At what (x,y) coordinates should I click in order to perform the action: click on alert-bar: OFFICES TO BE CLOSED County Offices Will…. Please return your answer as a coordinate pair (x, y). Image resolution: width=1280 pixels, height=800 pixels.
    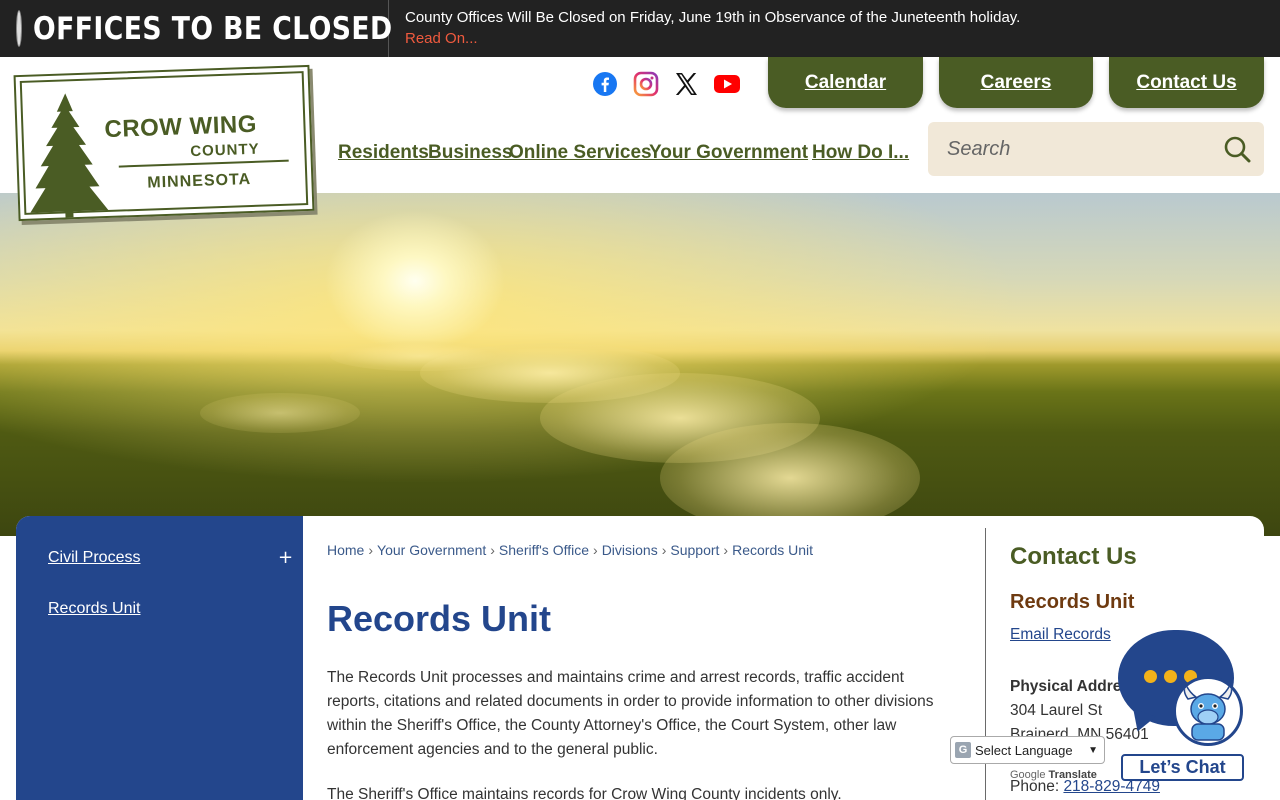
    Looking at the image, I should click on (640, 28).